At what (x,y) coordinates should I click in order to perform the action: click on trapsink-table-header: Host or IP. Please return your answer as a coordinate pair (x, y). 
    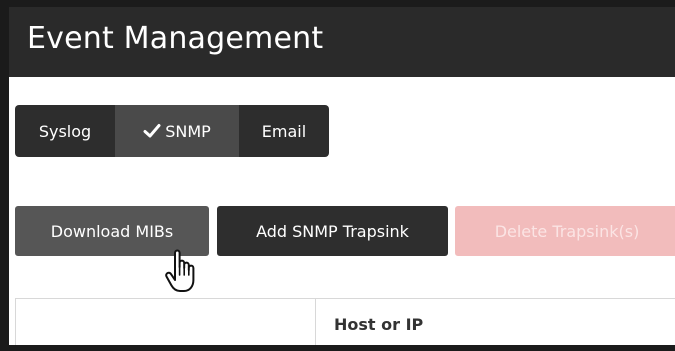
    Looking at the image, I should click on (345, 321).